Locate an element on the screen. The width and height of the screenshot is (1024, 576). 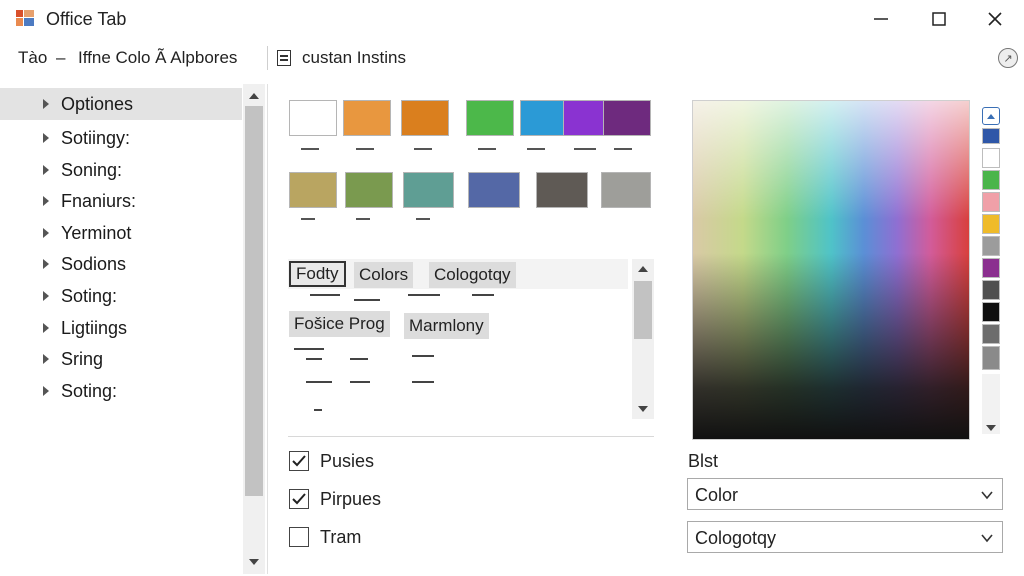
sidebar-item: Ligtiings is located at coordinates (121, 328).